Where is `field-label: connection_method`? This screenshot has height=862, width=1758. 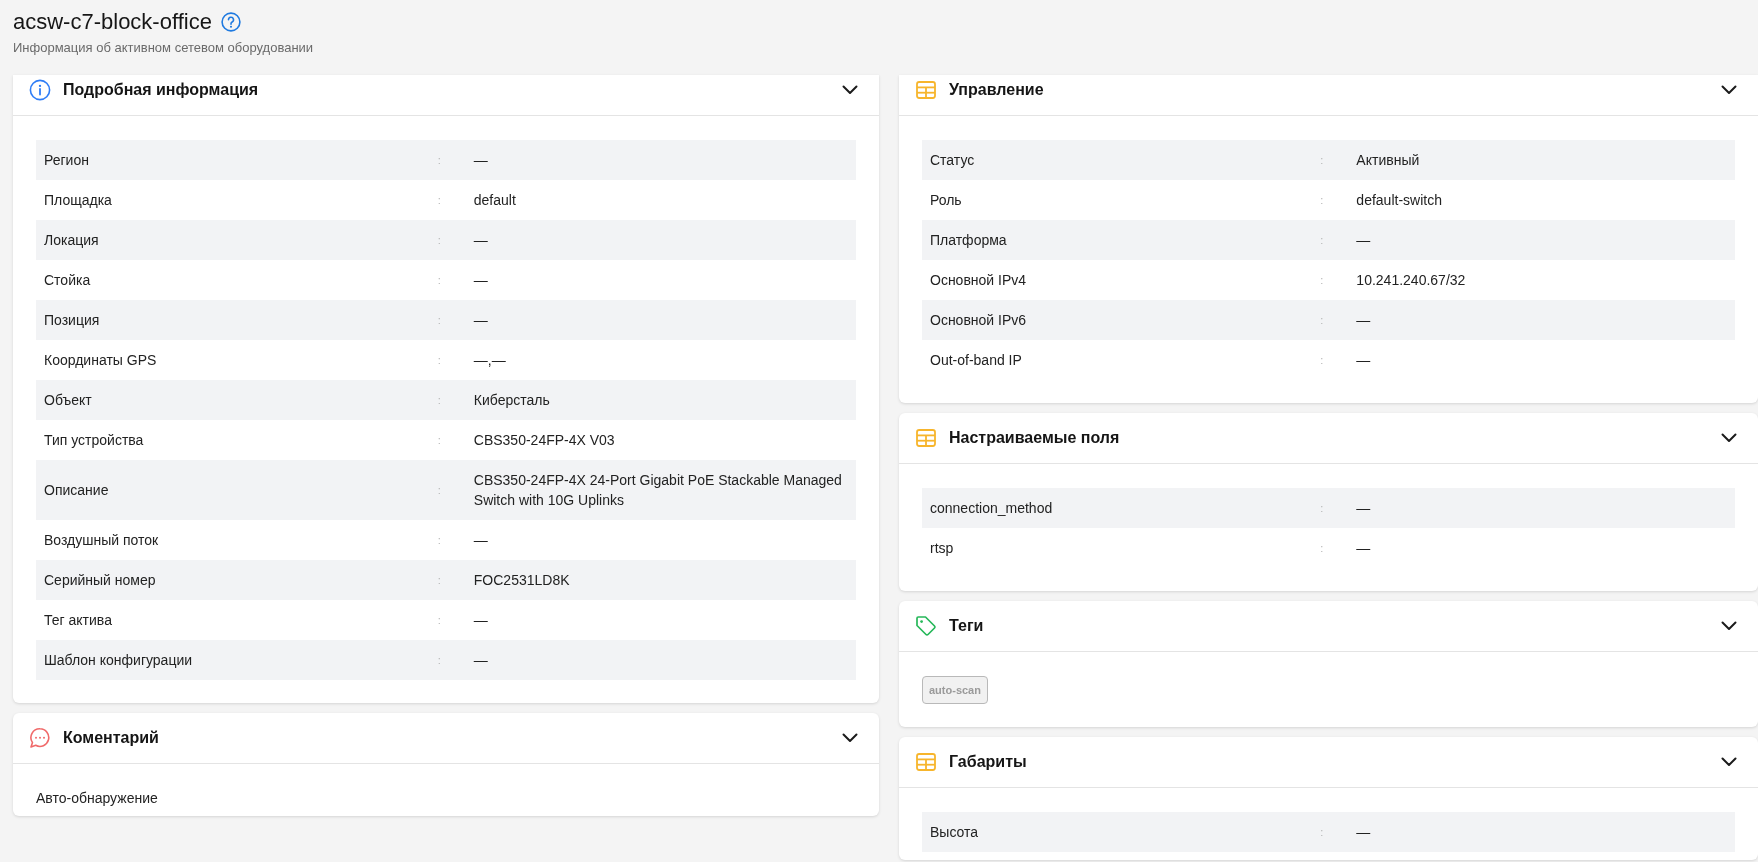 field-label: connection_method is located at coordinates (991, 508).